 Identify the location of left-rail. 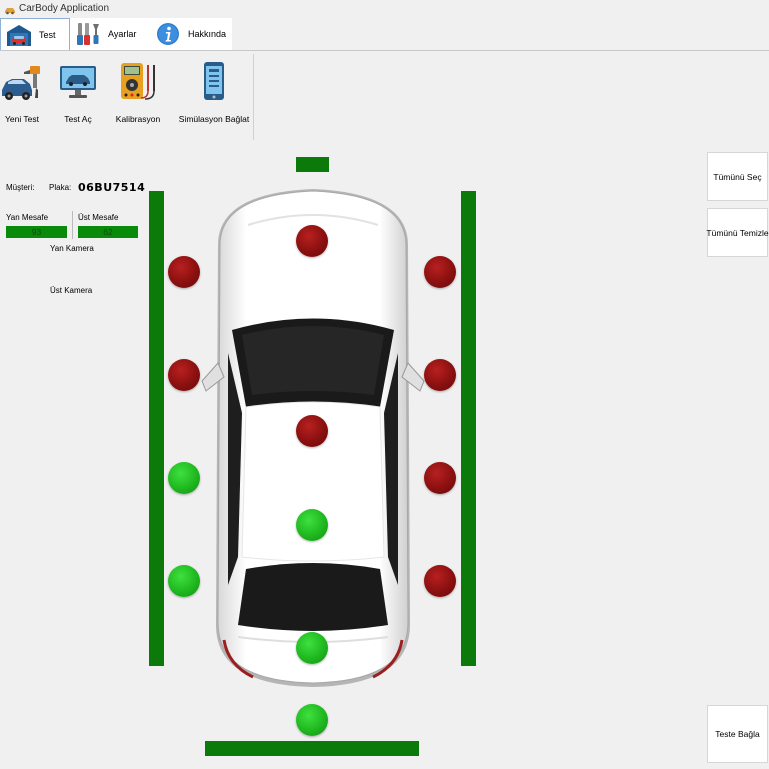
(156, 428).